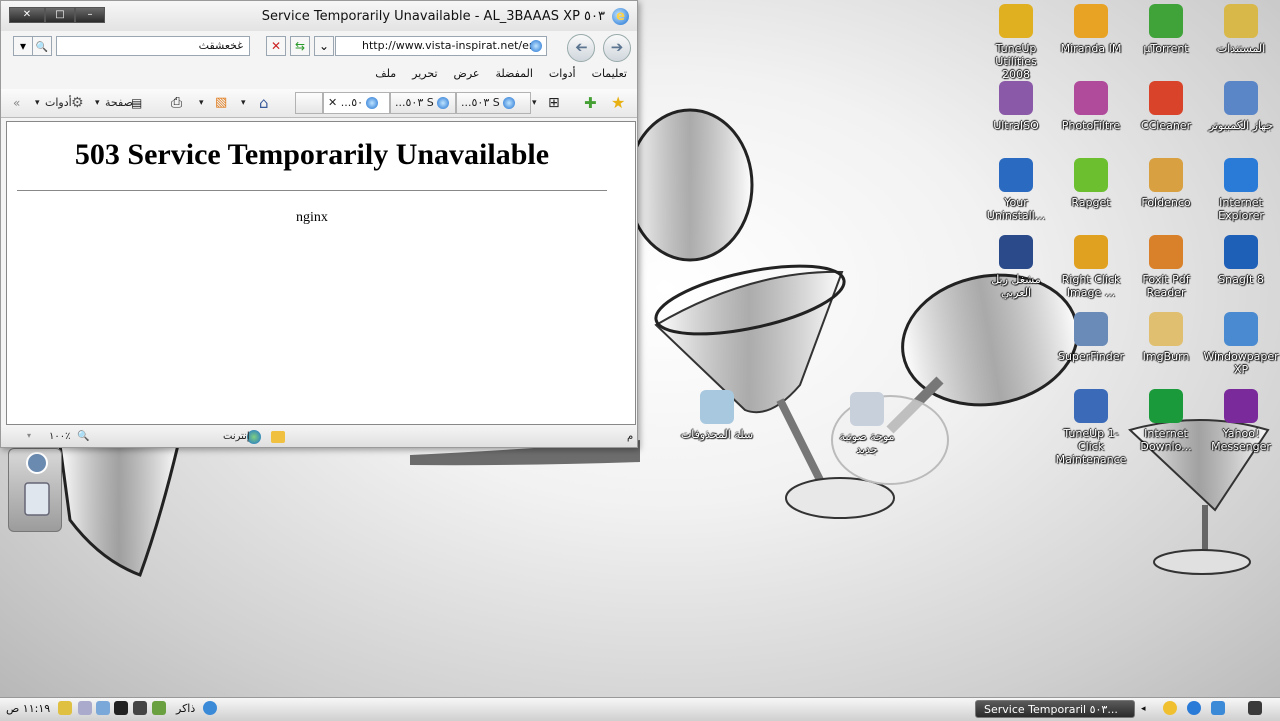 This screenshot has width=1280, height=721. What do you see at coordinates (319, 437) in the screenshot?
I see `status-bar: م إنترنت 🔍 ١٠٠٪ ▾` at bounding box center [319, 437].